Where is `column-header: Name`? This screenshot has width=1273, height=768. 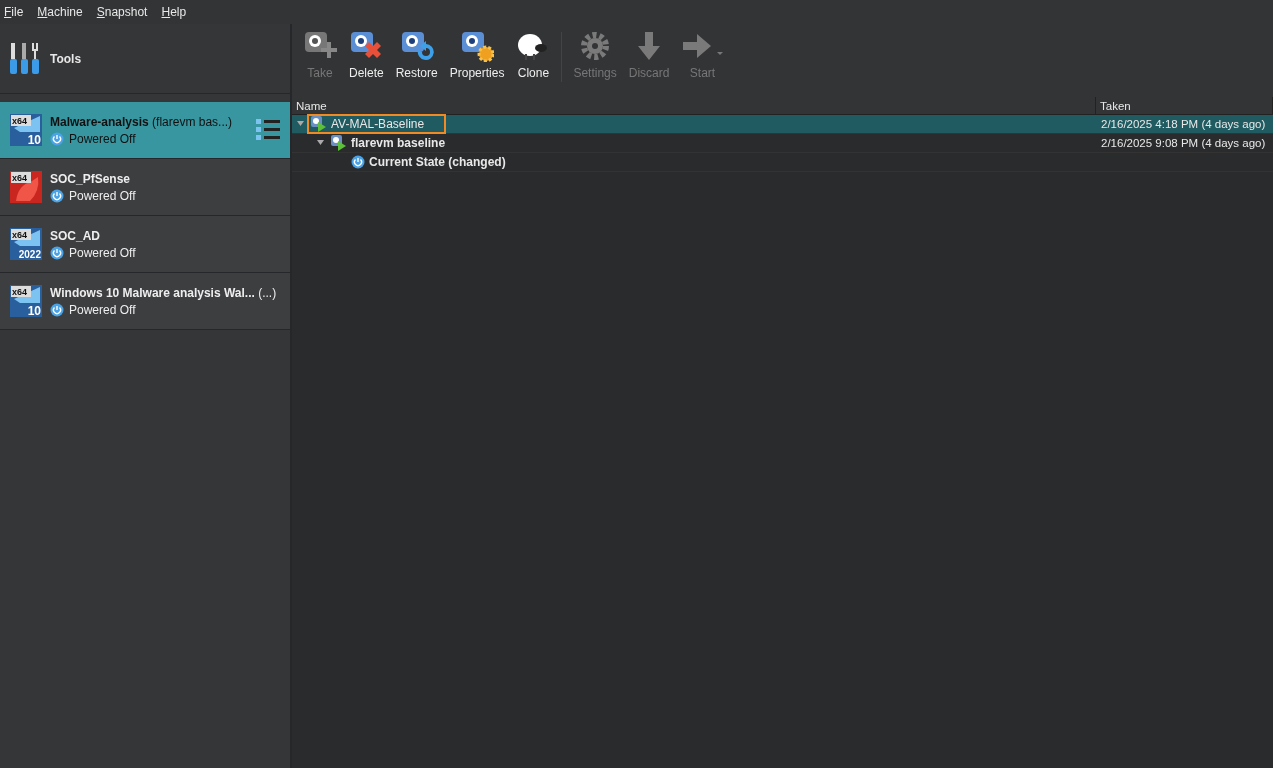
column-header: Name is located at coordinates (694, 105).